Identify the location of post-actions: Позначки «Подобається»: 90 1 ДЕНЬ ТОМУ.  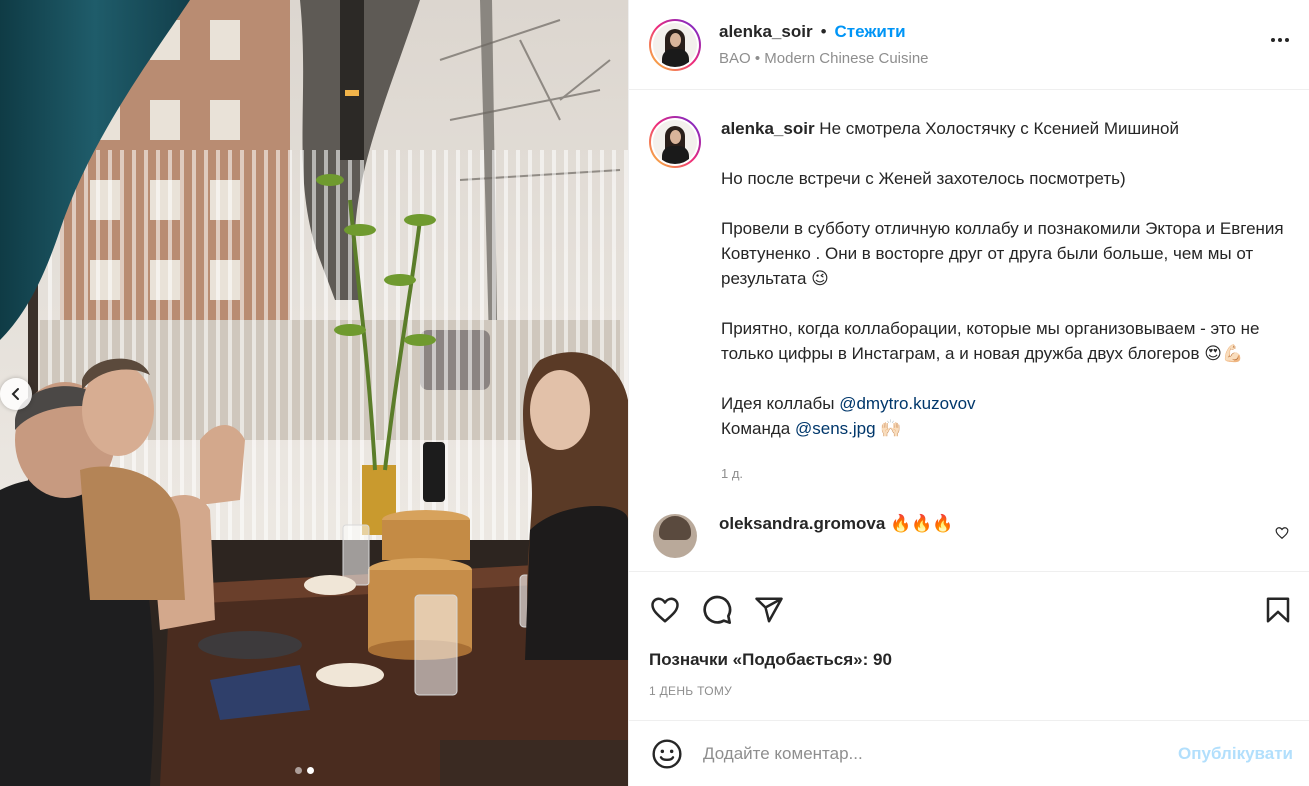
(969, 656).